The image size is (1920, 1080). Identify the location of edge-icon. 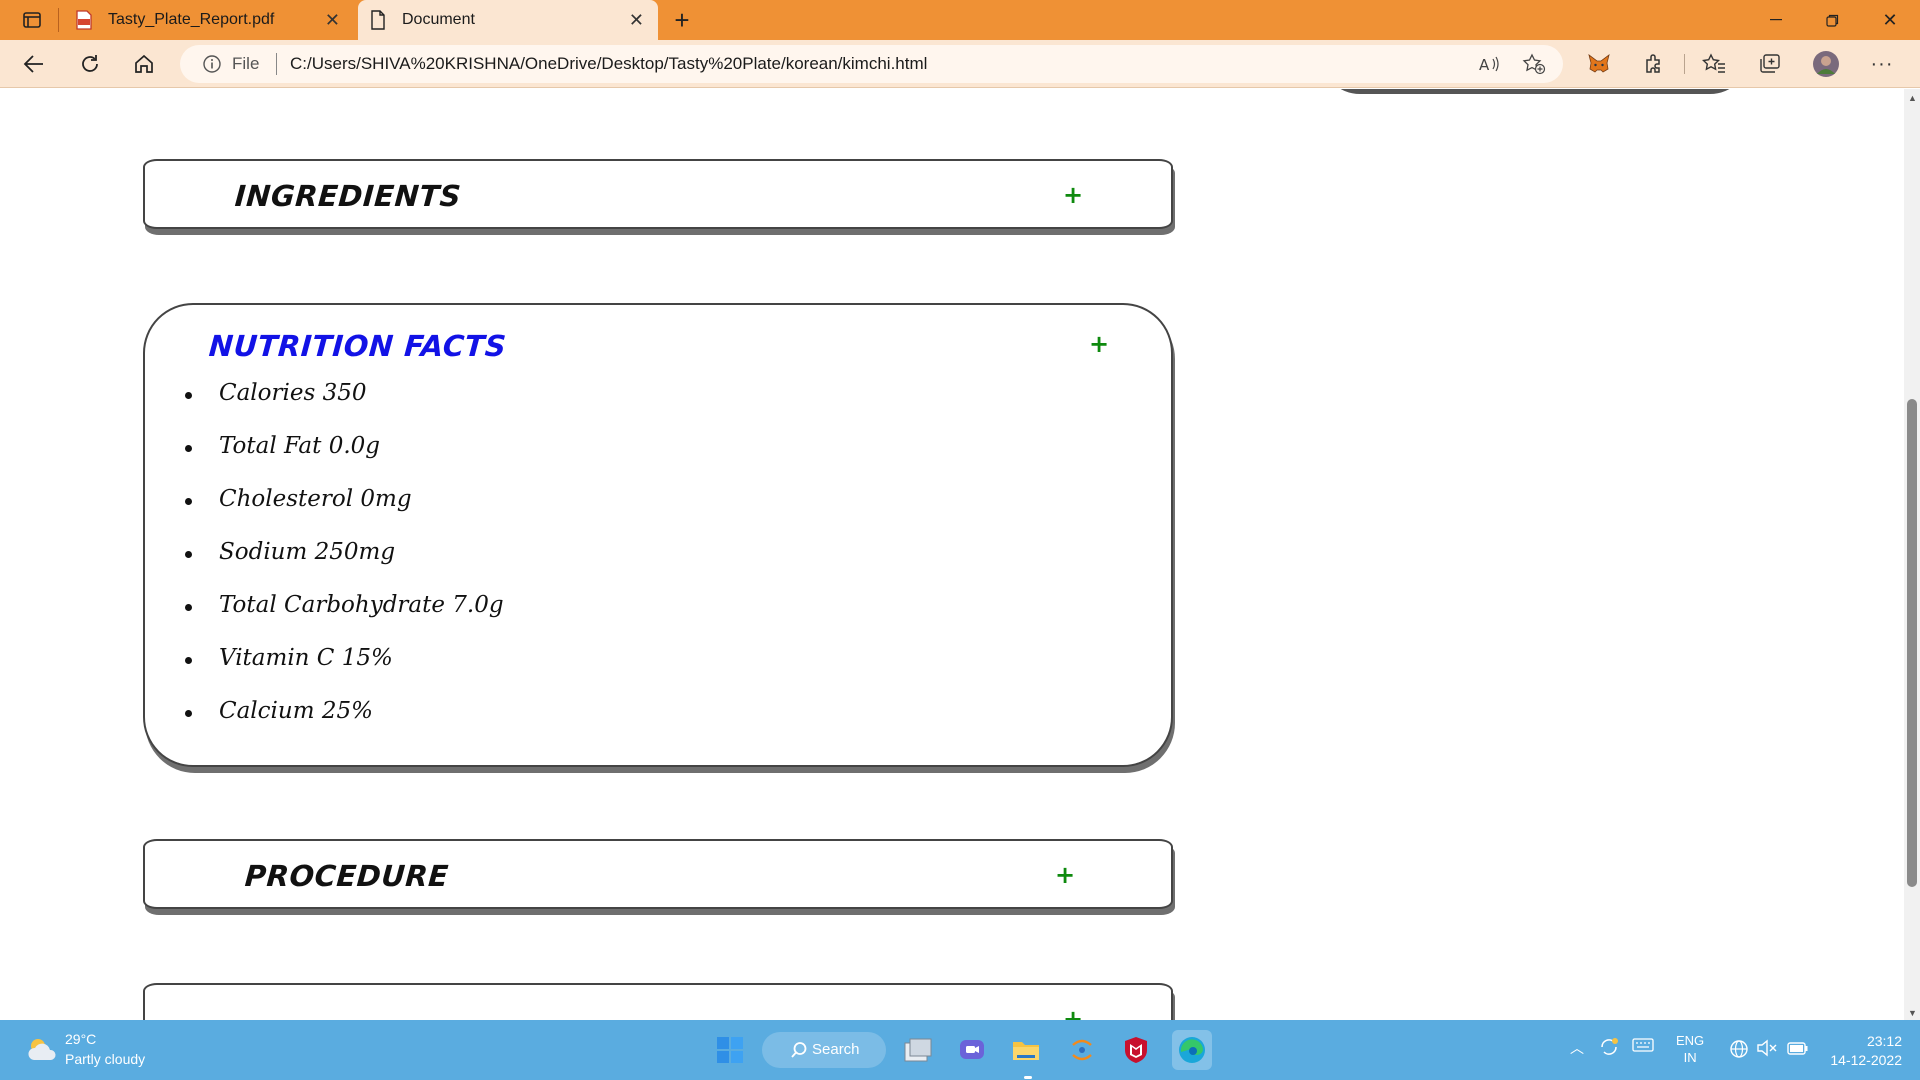
(1192, 1050).